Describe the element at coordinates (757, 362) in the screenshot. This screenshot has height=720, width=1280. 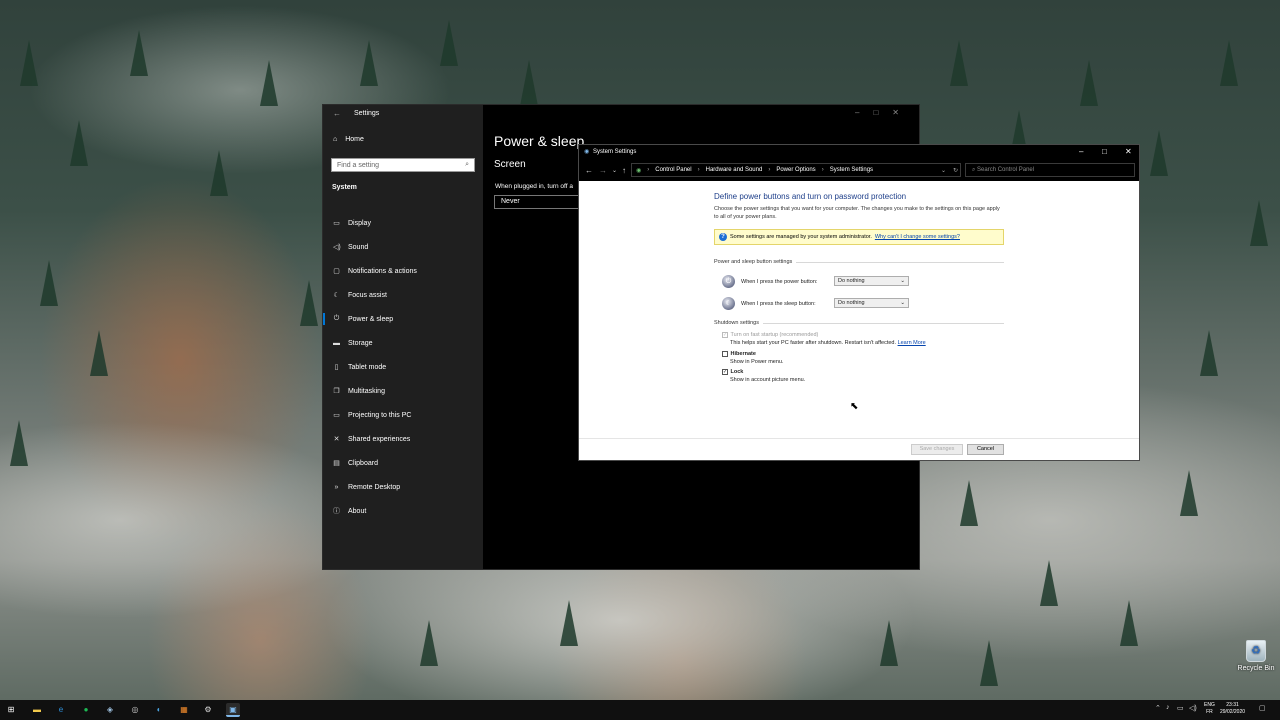
I see `hibernate-description: Show in Power menu.` at that location.